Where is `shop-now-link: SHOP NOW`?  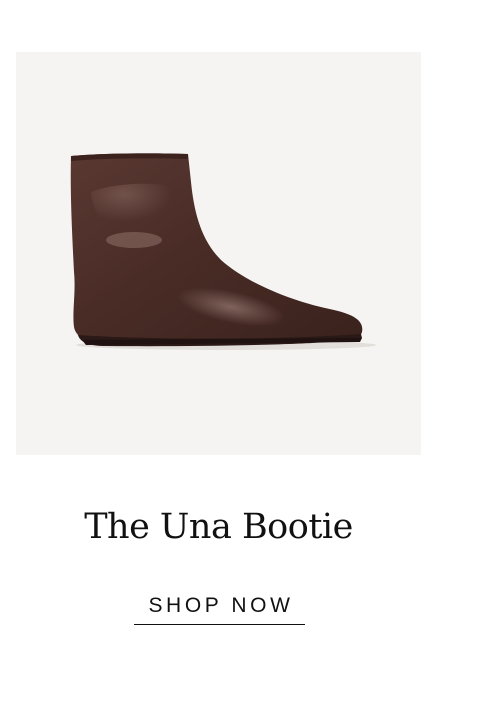 shop-now-link: SHOP NOW is located at coordinates (219, 608).